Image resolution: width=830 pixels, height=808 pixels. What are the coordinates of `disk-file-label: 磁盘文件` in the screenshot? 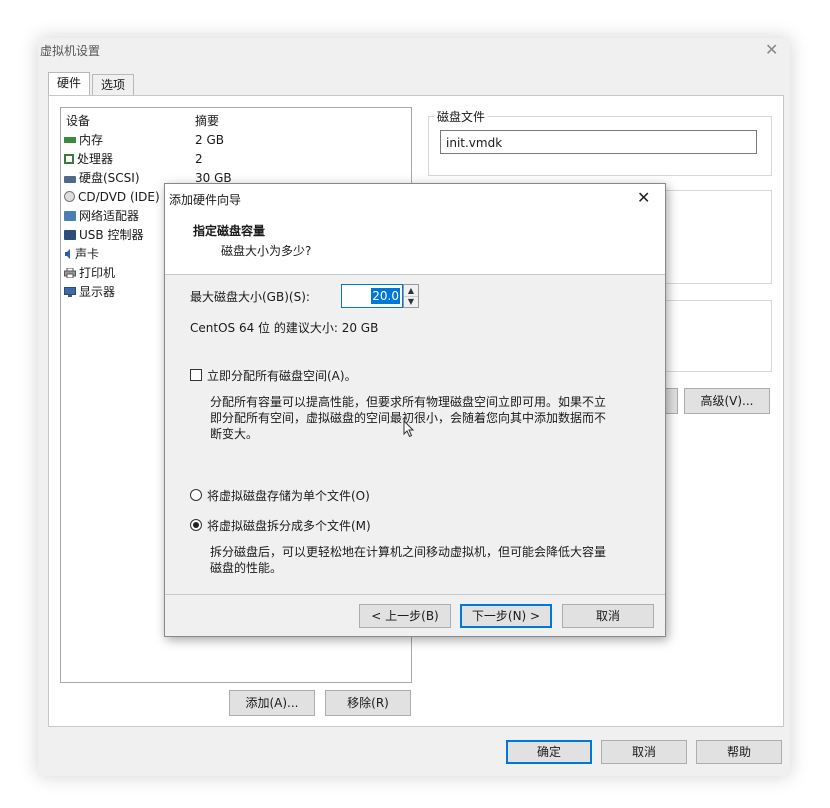 It's located at (461, 116).